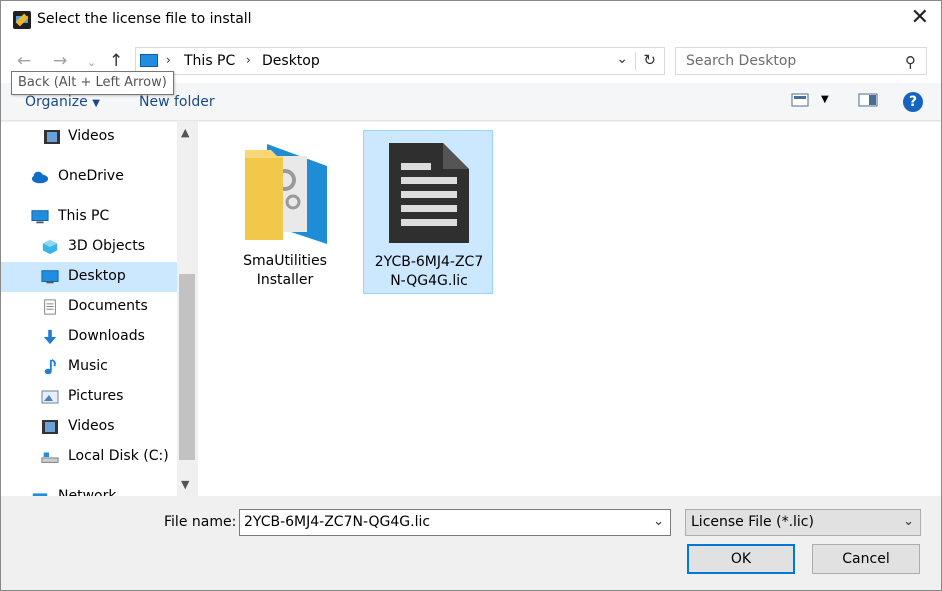 The image size is (942, 591). Describe the element at coordinates (429, 193) in the screenshot. I see `file-icon` at that location.